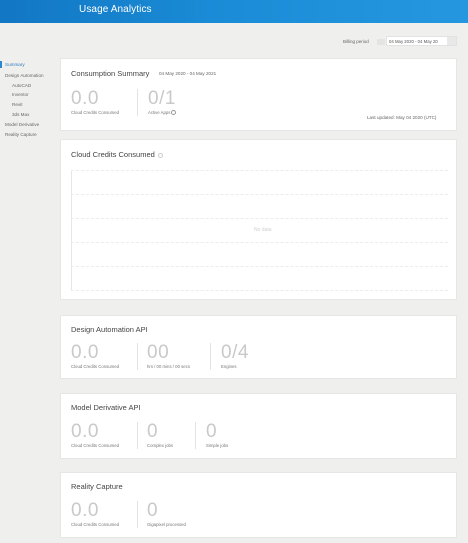  Describe the element at coordinates (20, 94) in the screenshot. I see `sidebar-item-inventor: Inventor` at that location.